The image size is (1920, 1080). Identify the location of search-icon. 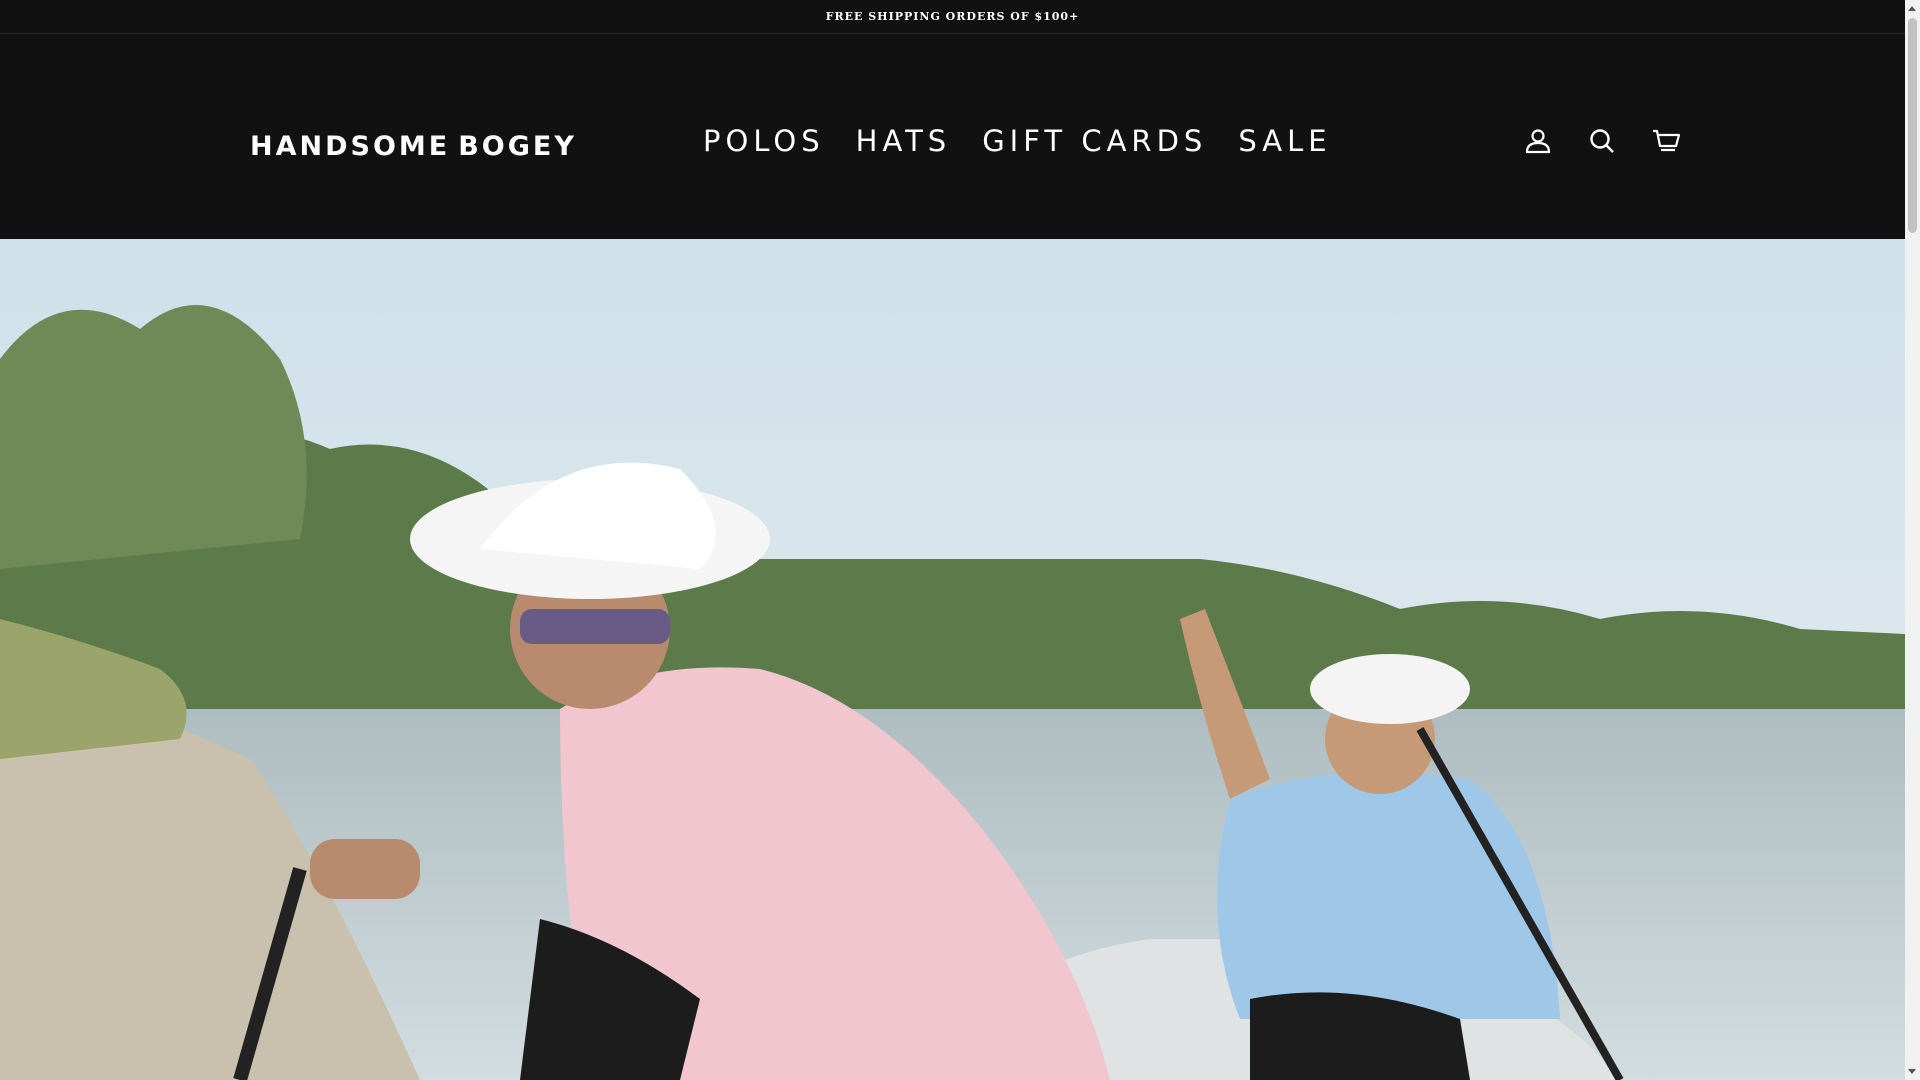
(1602, 141).